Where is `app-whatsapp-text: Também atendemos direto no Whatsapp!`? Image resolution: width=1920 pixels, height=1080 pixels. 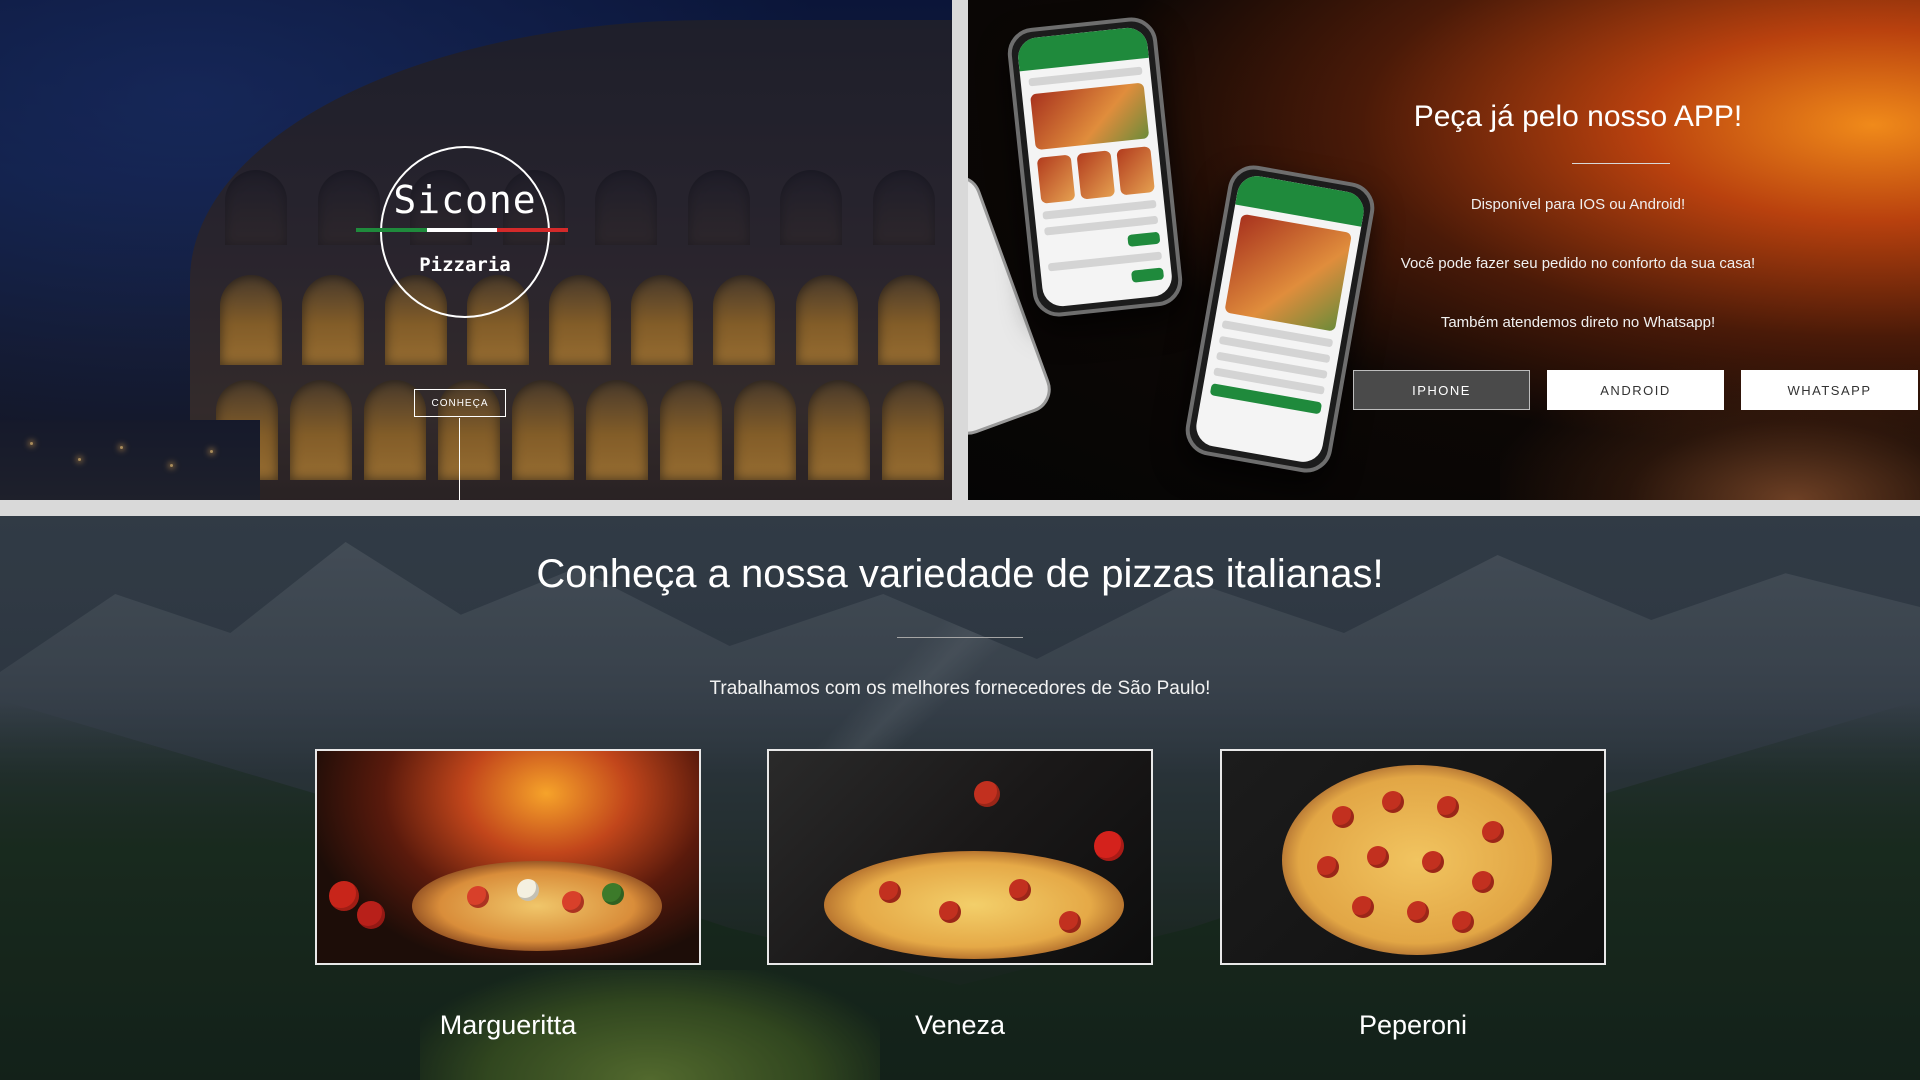 app-whatsapp-text: Também atendemos direto no Whatsapp! is located at coordinates (1578, 322).